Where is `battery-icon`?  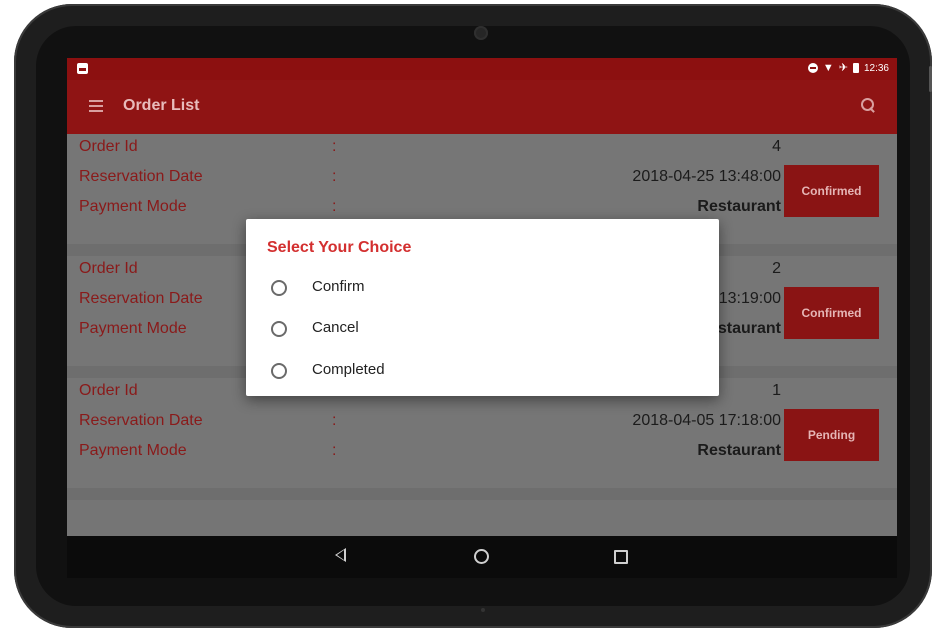
battery-icon is located at coordinates (855, 68).